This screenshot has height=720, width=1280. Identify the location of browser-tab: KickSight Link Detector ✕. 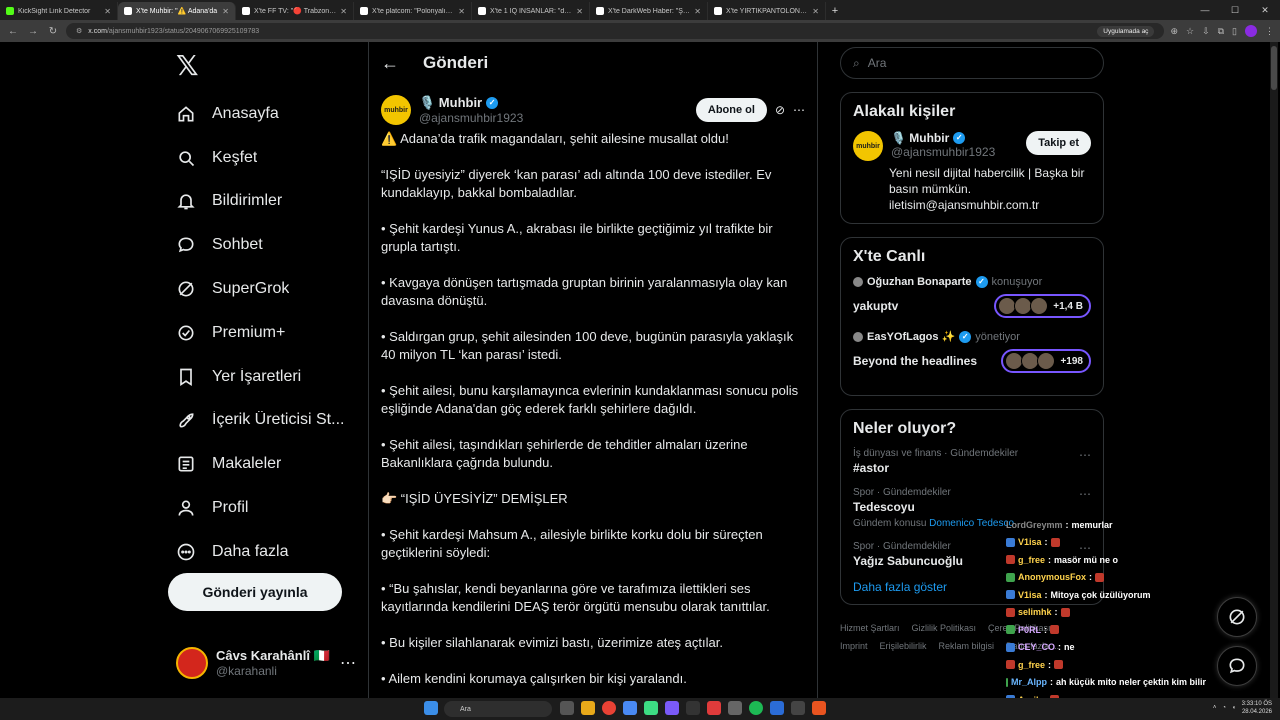
(59, 11).